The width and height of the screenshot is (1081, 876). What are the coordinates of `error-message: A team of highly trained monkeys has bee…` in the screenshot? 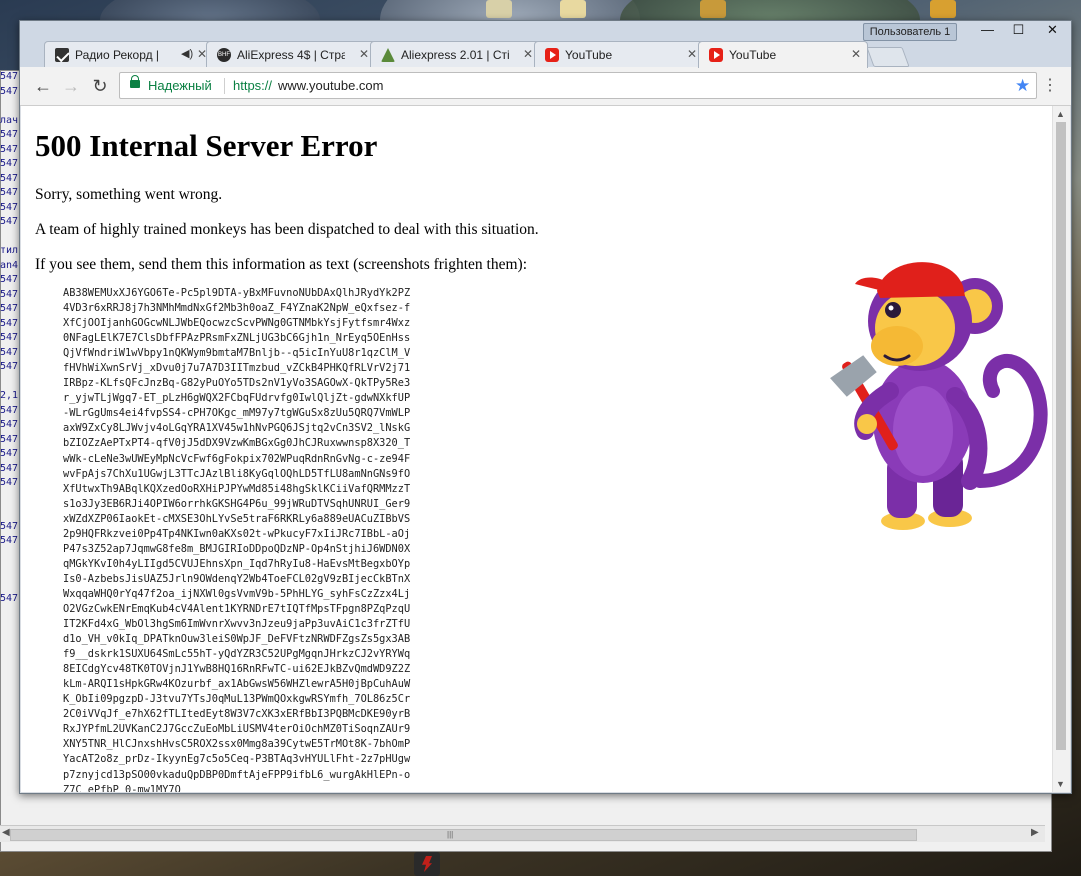 It's located at (287, 229).